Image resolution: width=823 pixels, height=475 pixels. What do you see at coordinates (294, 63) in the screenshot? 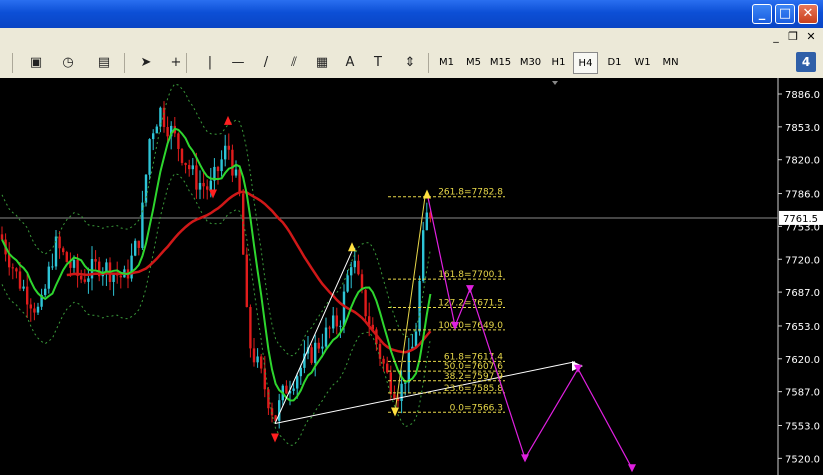
I see `channel-icon: ⫽` at bounding box center [294, 63].